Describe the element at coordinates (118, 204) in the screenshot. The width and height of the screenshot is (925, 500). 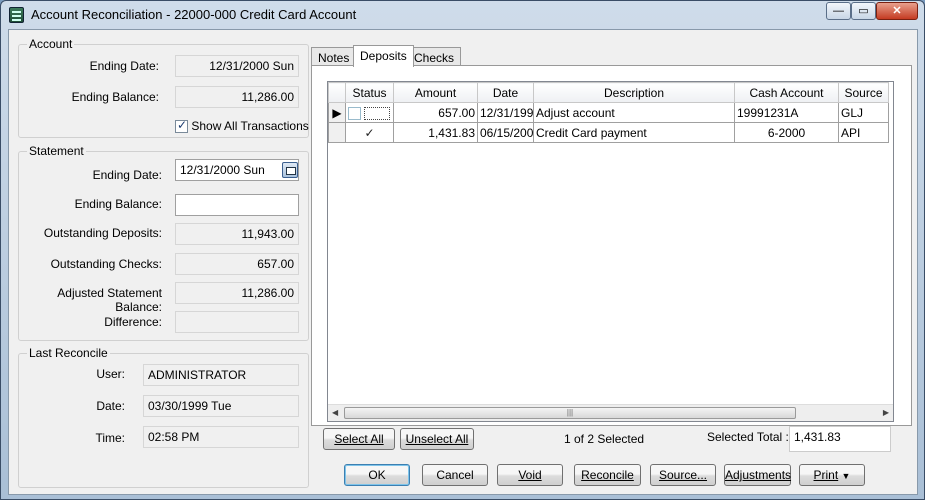
I see `statement-ending-balance-label: Ending Balance:` at that location.